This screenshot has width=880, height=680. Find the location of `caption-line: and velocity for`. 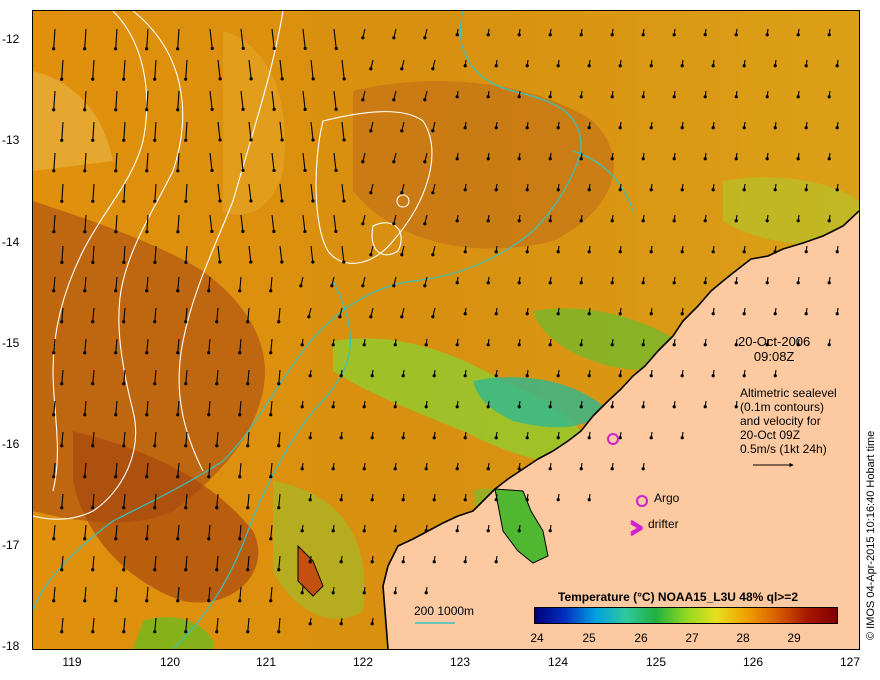

caption-line: and velocity for is located at coordinates (780, 421).